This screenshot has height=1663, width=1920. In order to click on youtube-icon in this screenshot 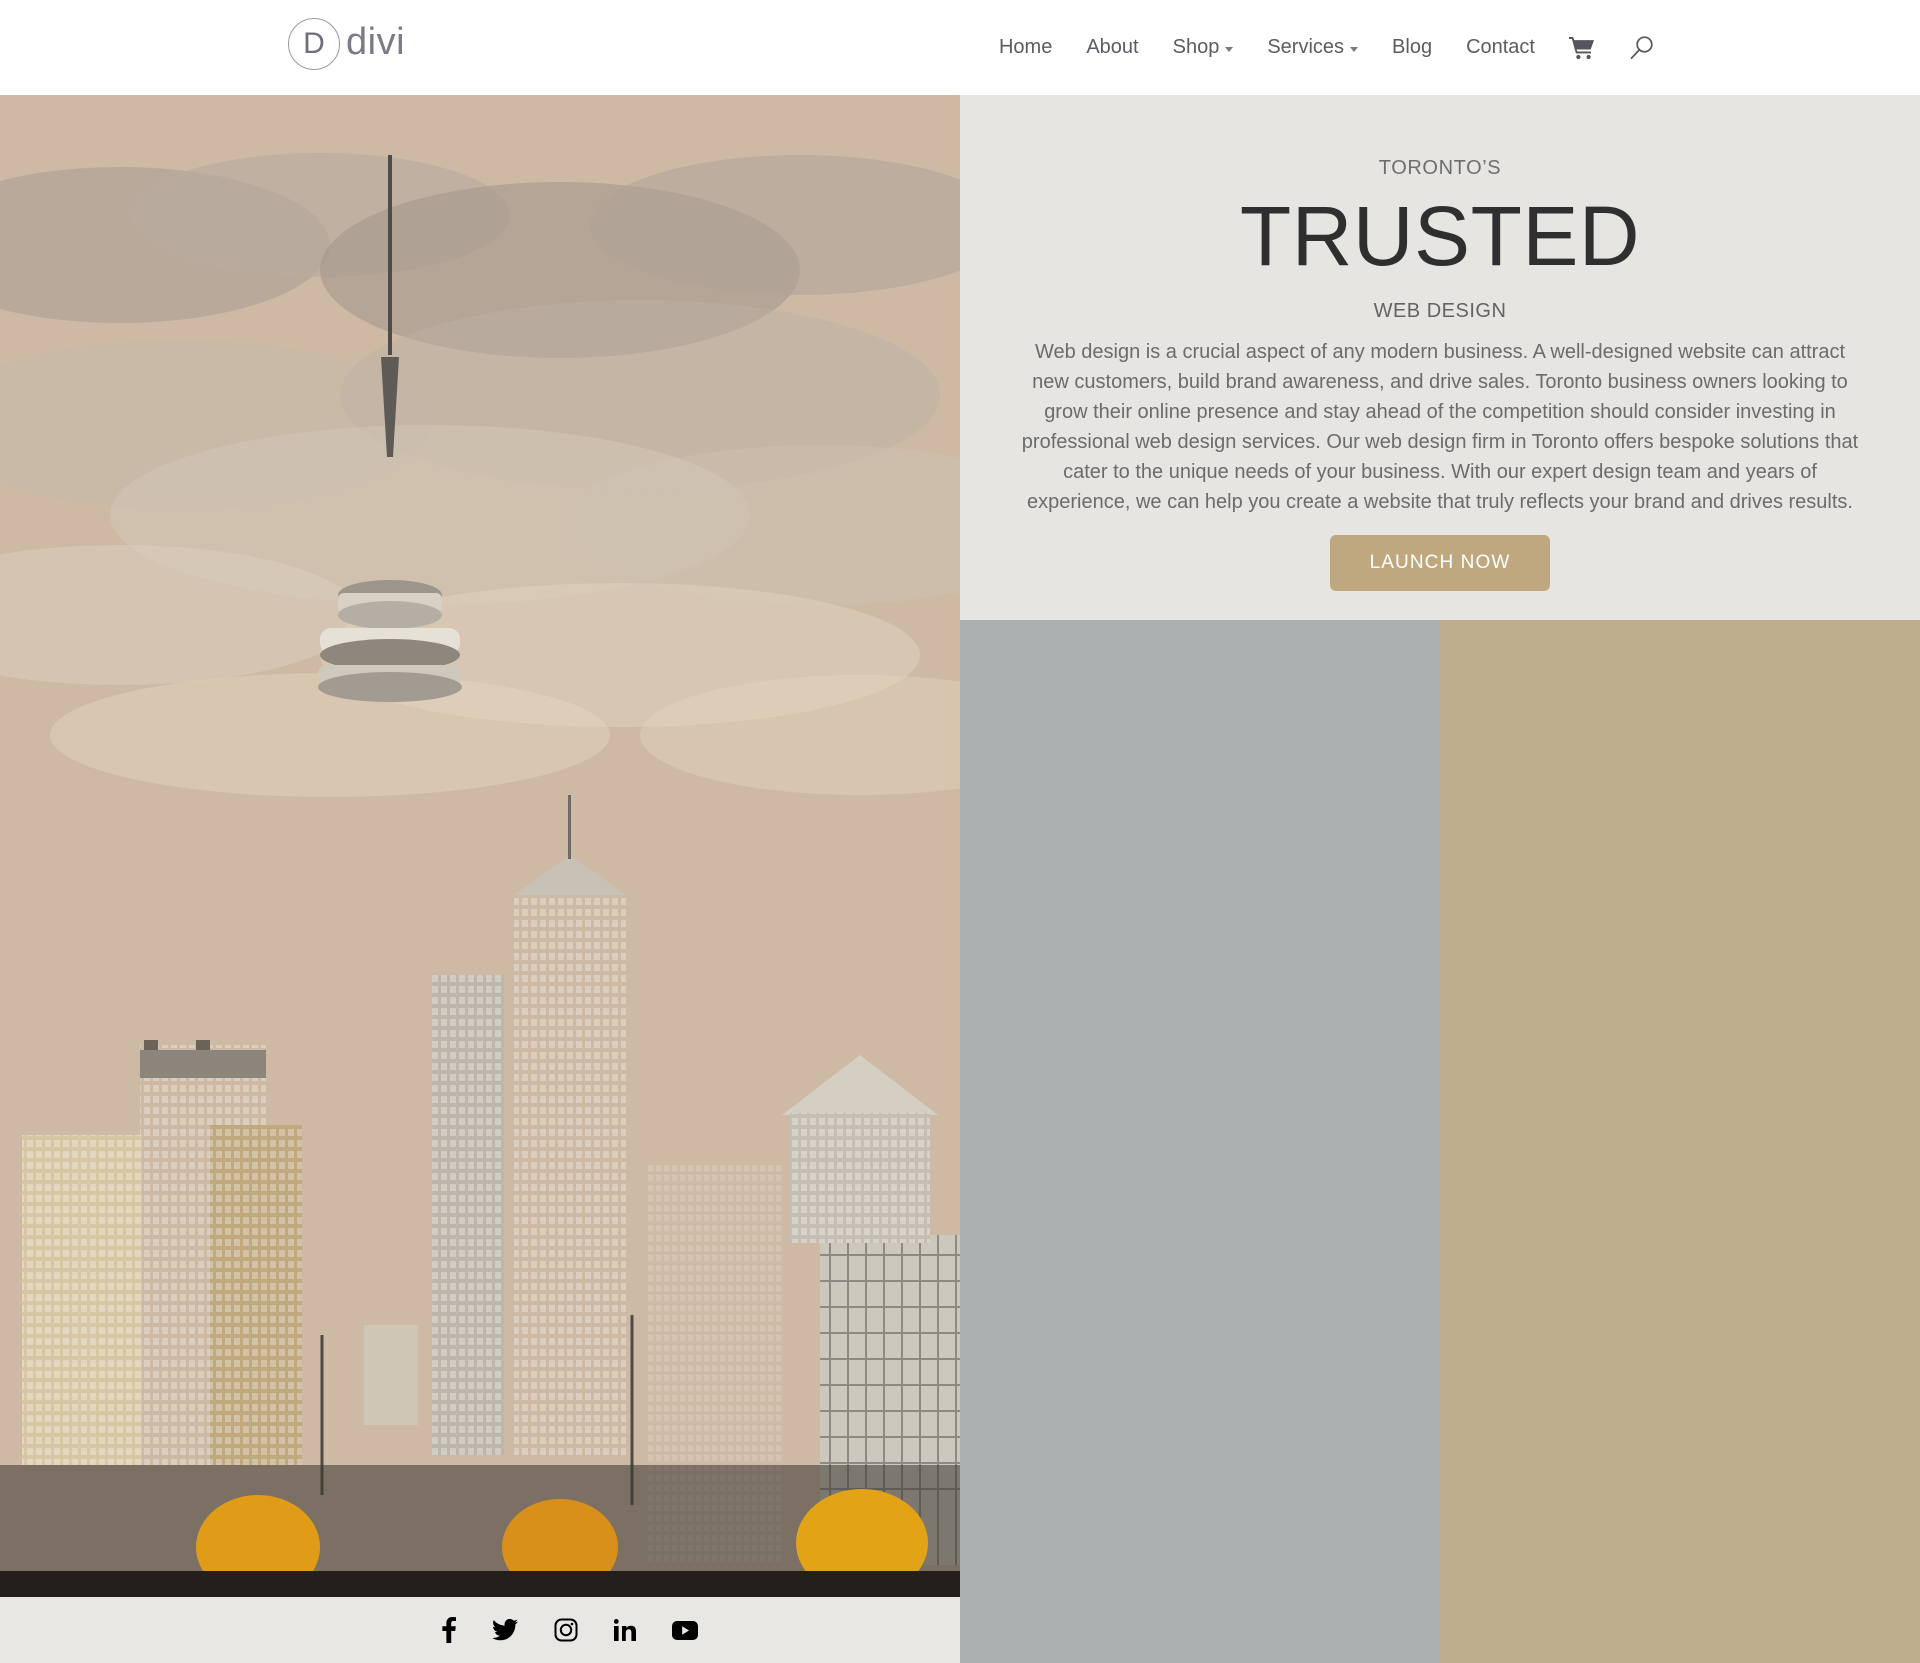, I will do `click(685, 1630)`.